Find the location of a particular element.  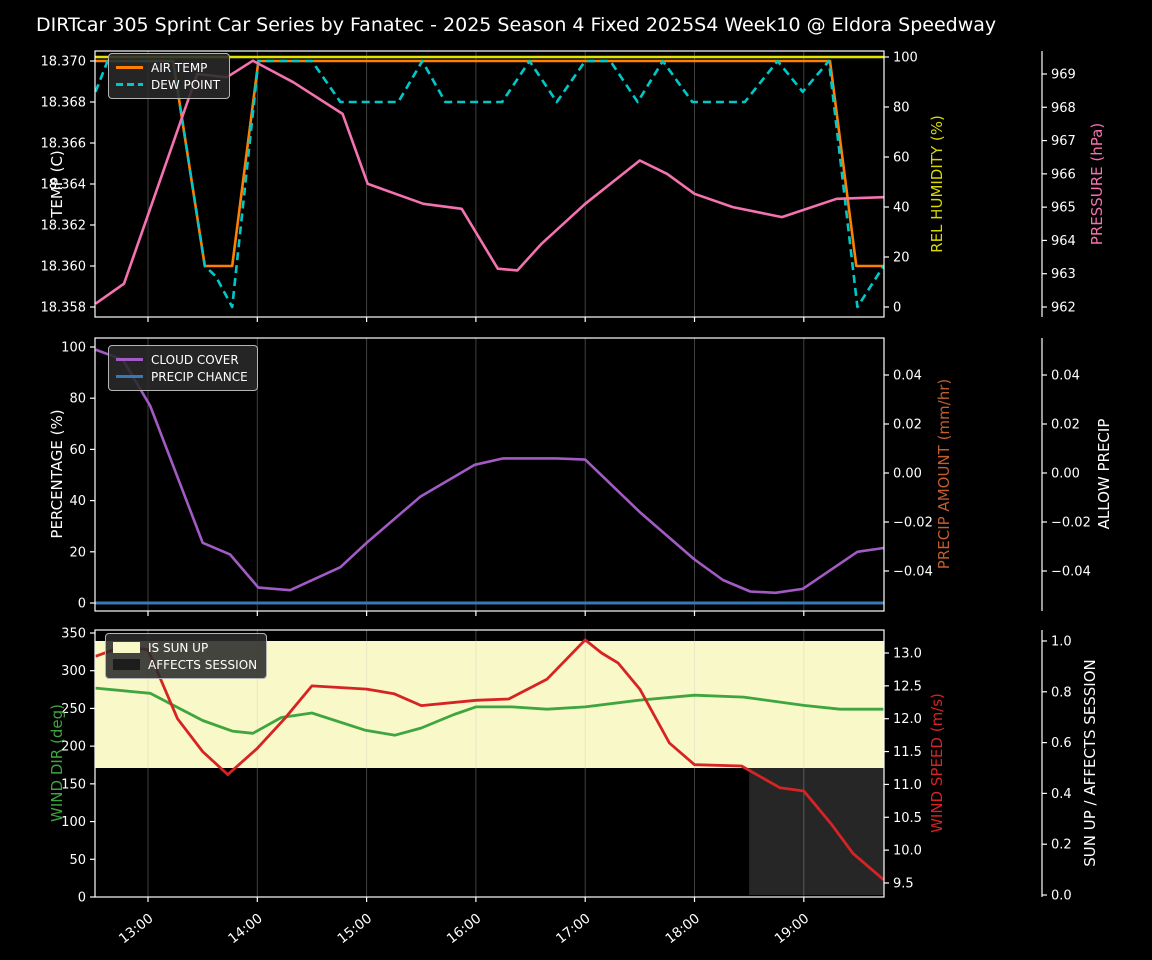

x-tick-label: 13:00 is located at coordinates (136, 929).